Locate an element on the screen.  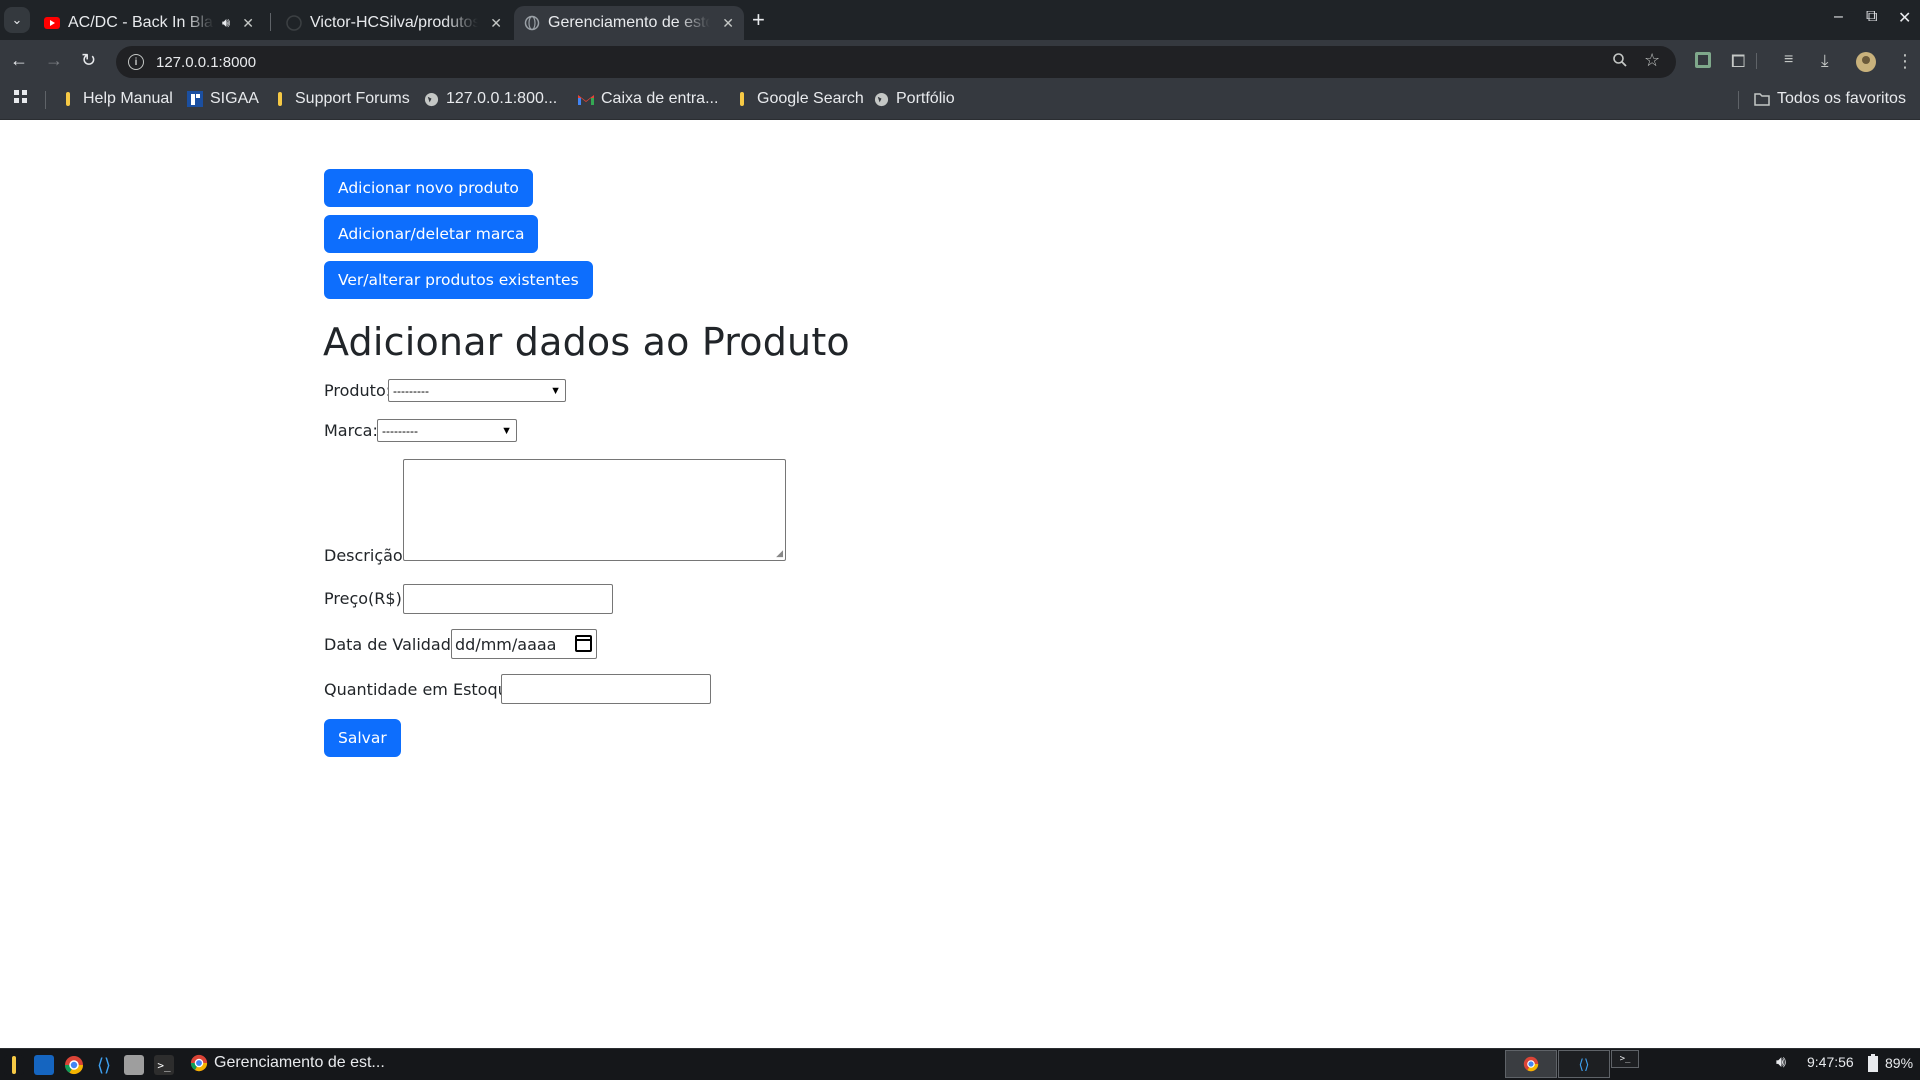
bookmark-star-icon: ☆ is located at coordinates (1652, 60).